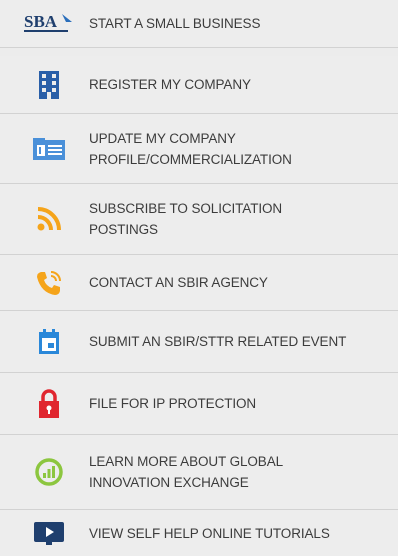 The width and height of the screenshot is (398, 556). What do you see at coordinates (186, 219) in the screenshot?
I see `menu-item-label: SUBSCRIBE TO SOLICITATION POSTINGS` at bounding box center [186, 219].